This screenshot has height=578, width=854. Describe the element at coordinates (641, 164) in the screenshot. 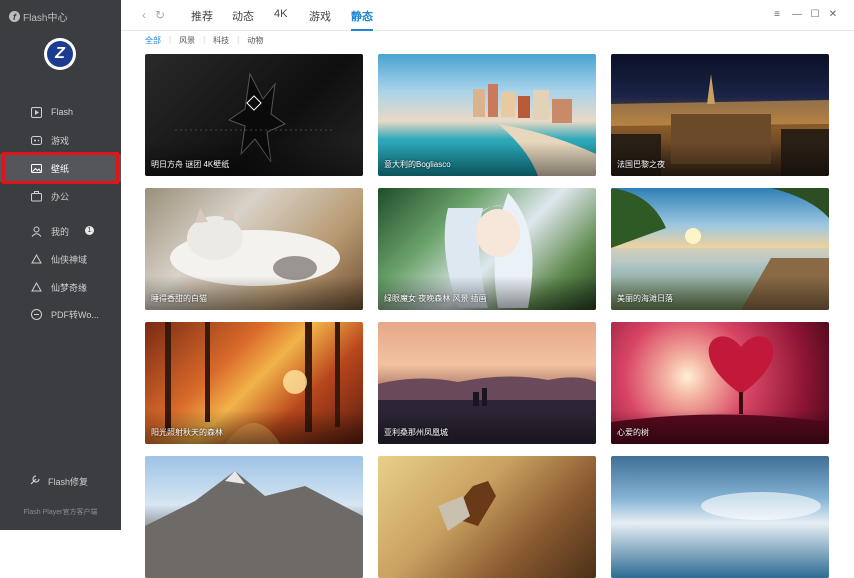

I see `wallpaper-caption: 法国巴黎之夜` at that location.